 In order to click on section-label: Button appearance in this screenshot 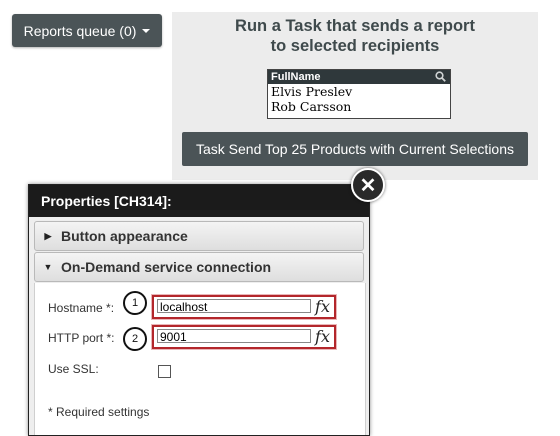, I will do `click(124, 236)`.